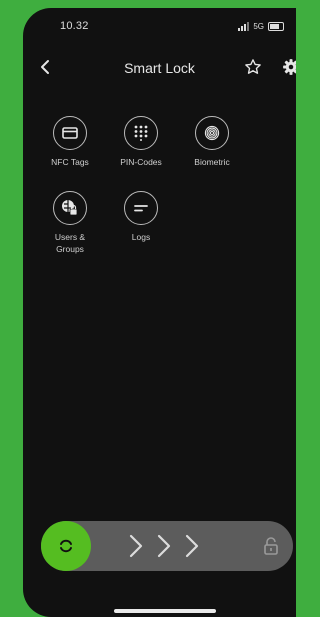 Image resolution: width=320 pixels, height=617 pixels. Describe the element at coordinates (258, 26) in the screenshot. I see `network-type: 5G` at that location.